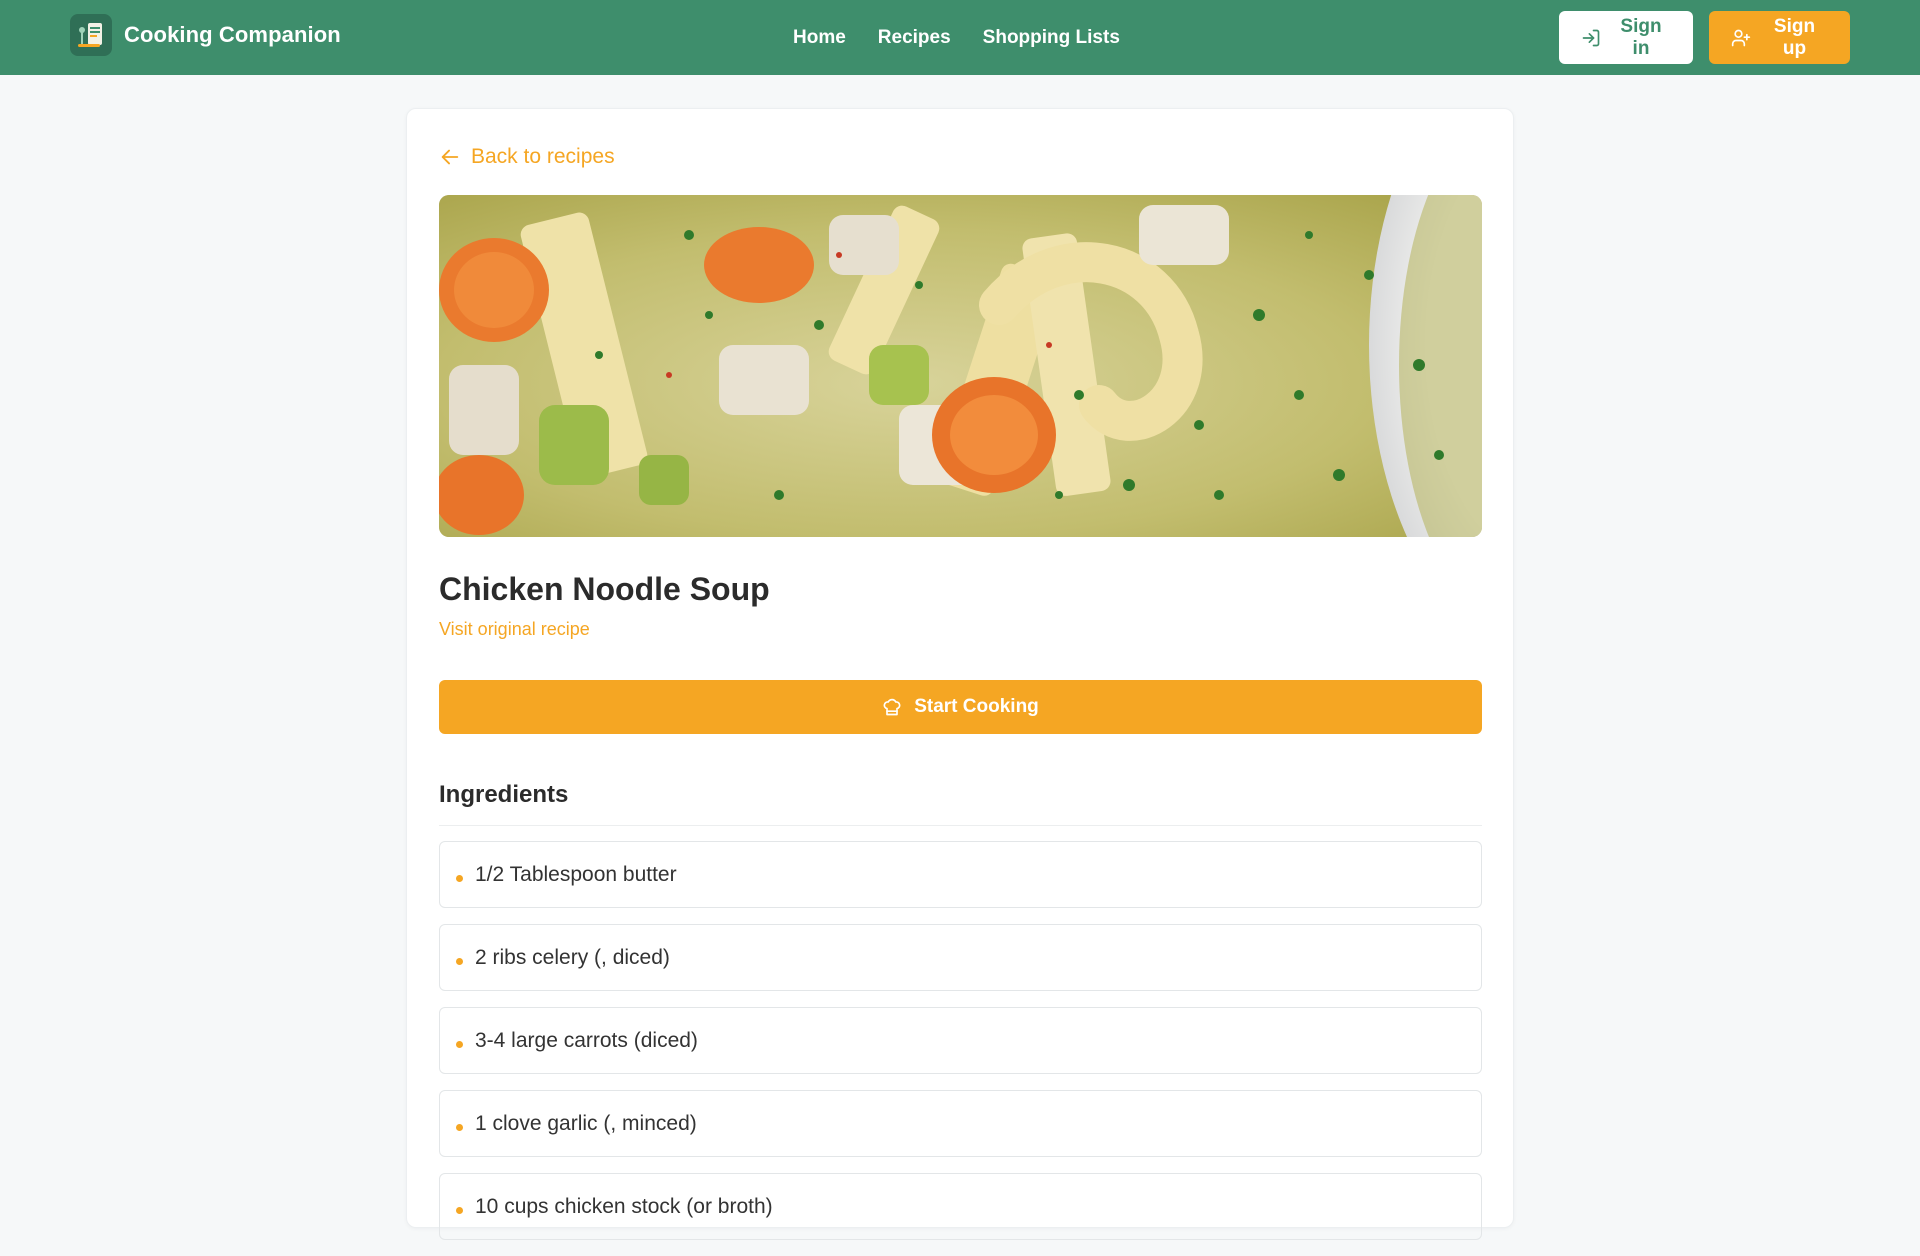  What do you see at coordinates (91, 35) in the screenshot?
I see `app-logo-icon` at bounding box center [91, 35].